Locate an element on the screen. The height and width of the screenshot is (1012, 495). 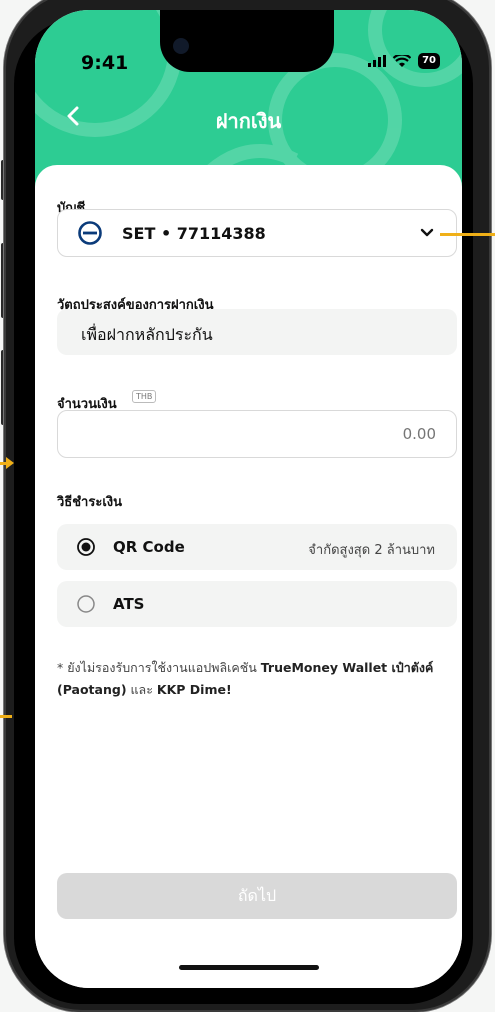
amount-input is located at coordinates (257, 434).